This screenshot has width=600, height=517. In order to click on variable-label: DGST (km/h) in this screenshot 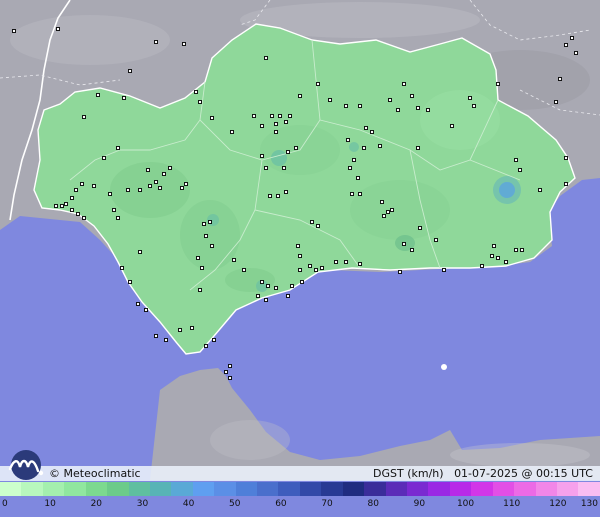, I will do `click(408, 473)`.